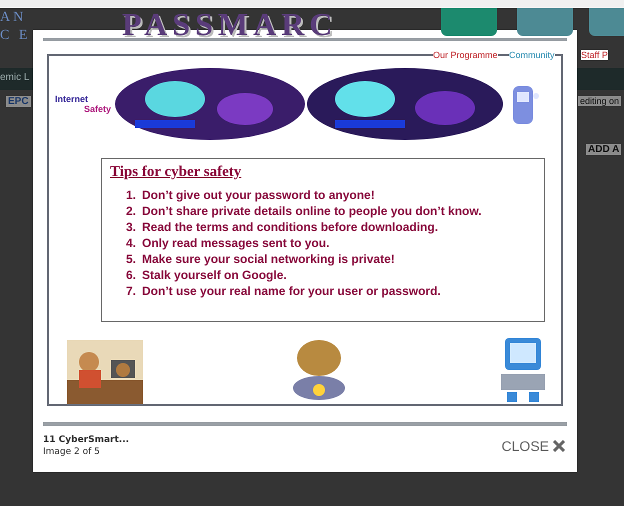 The image size is (624, 506). Describe the element at coordinates (258, 195) in the screenshot. I see `tip-item: Don’t give out your password to anyone!` at that location.